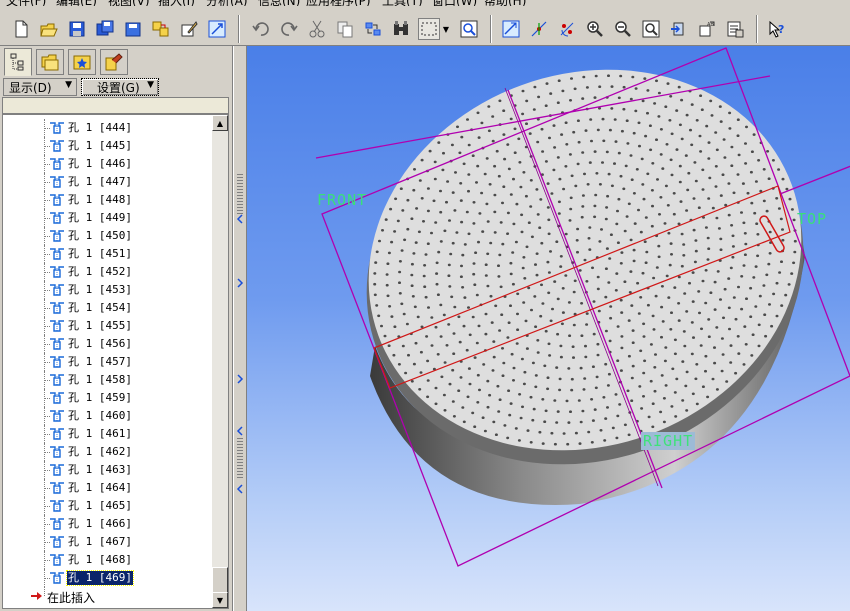  What do you see at coordinates (108, 470) in the screenshot?
I see `tree-item-hole: 孔 1 [463]` at bounding box center [108, 470].